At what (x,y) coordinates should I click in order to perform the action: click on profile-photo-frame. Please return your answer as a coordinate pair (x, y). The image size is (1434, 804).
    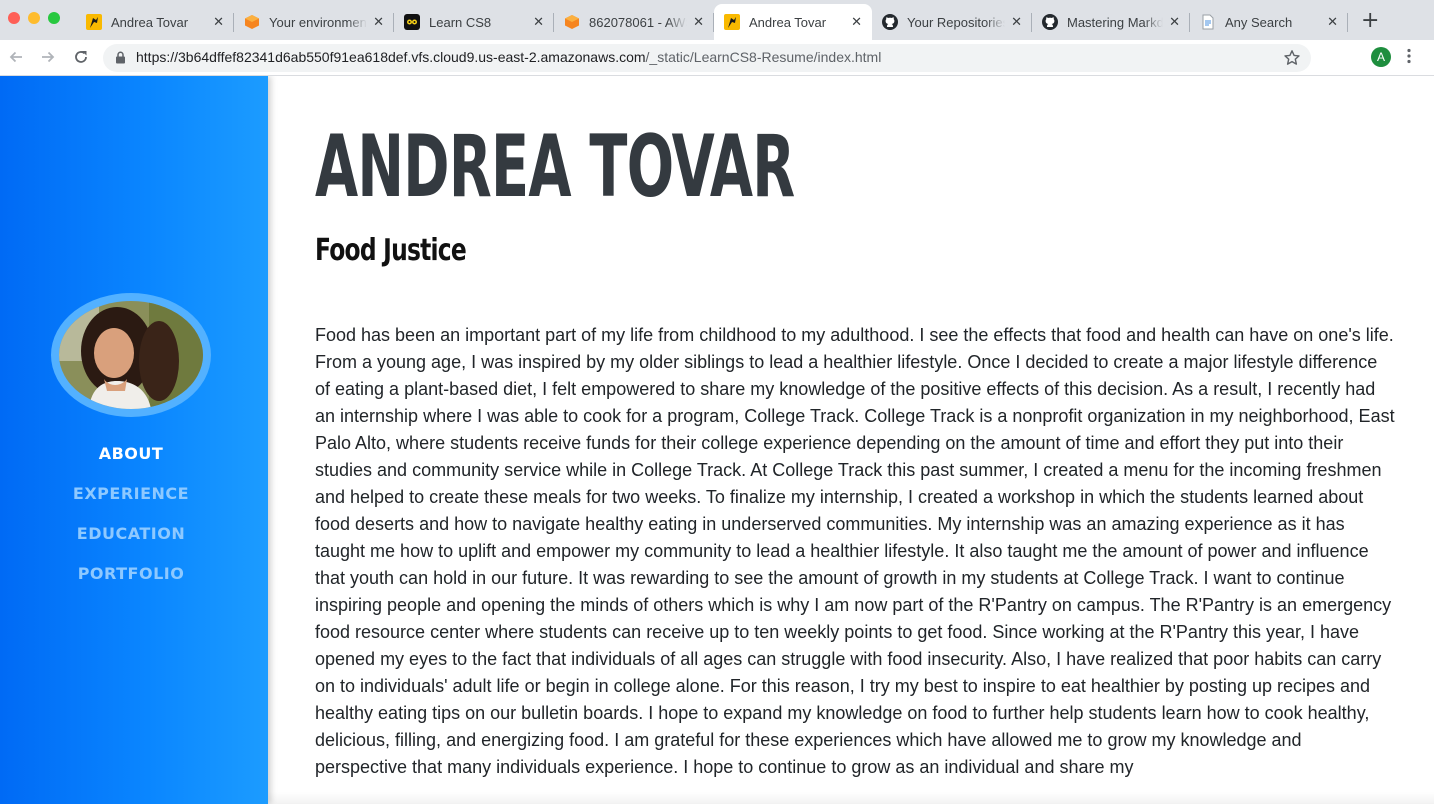
    Looking at the image, I should click on (131, 355).